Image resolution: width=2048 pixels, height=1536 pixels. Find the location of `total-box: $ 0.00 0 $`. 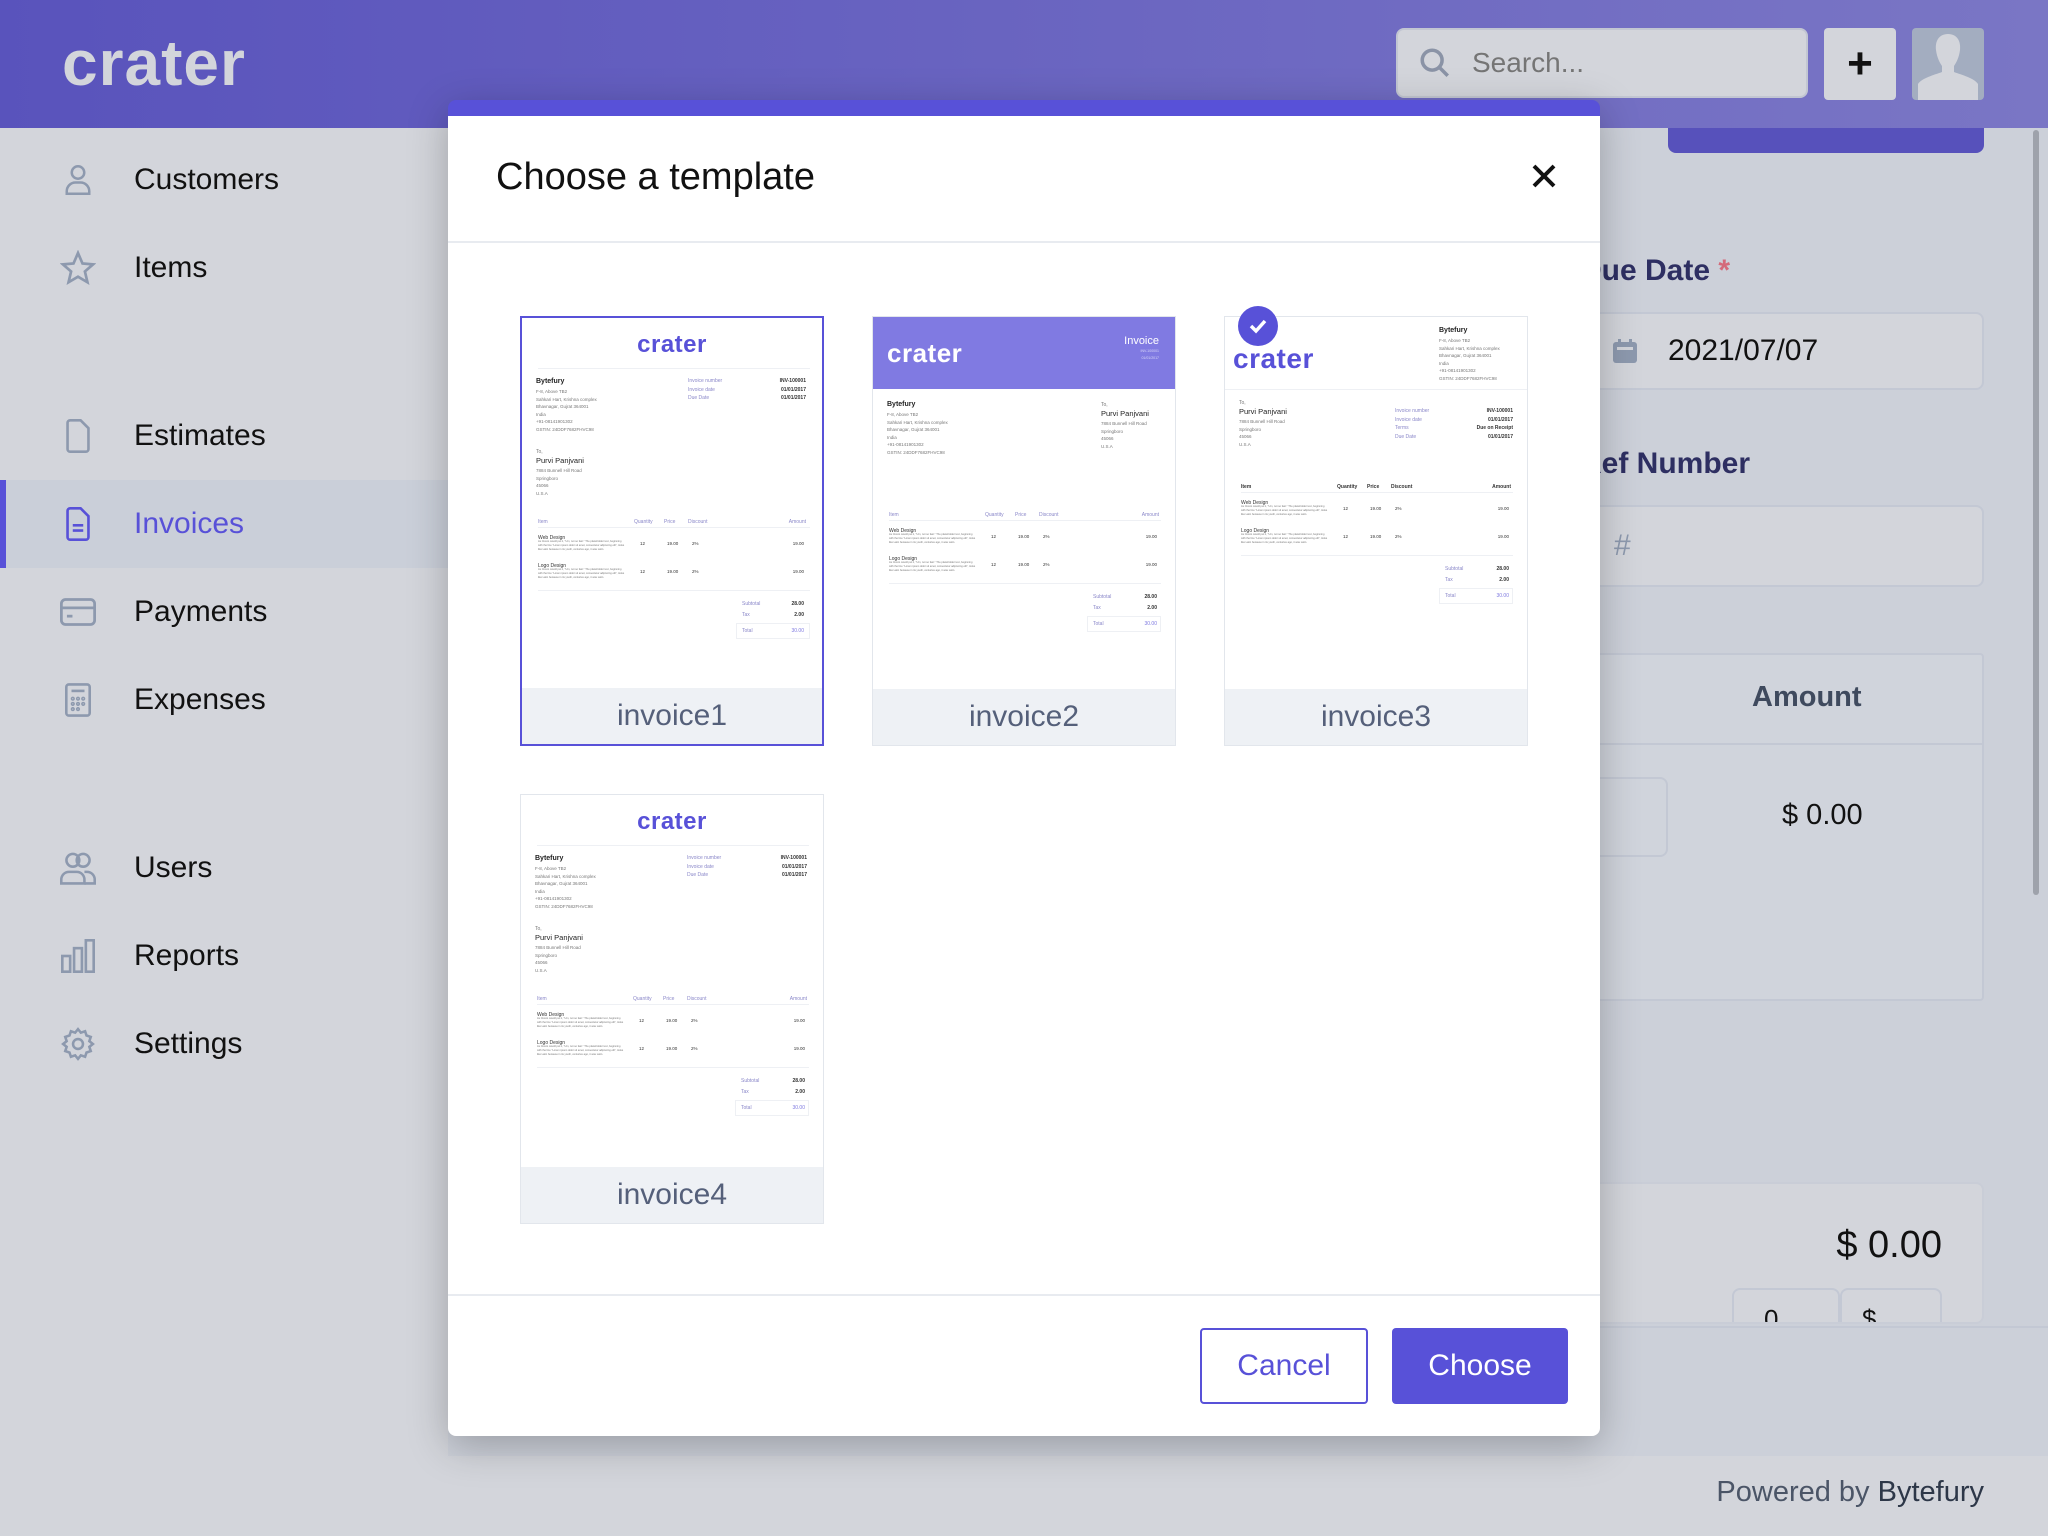

total-box: $ 0.00 0 $ is located at coordinates (1782, 1253).